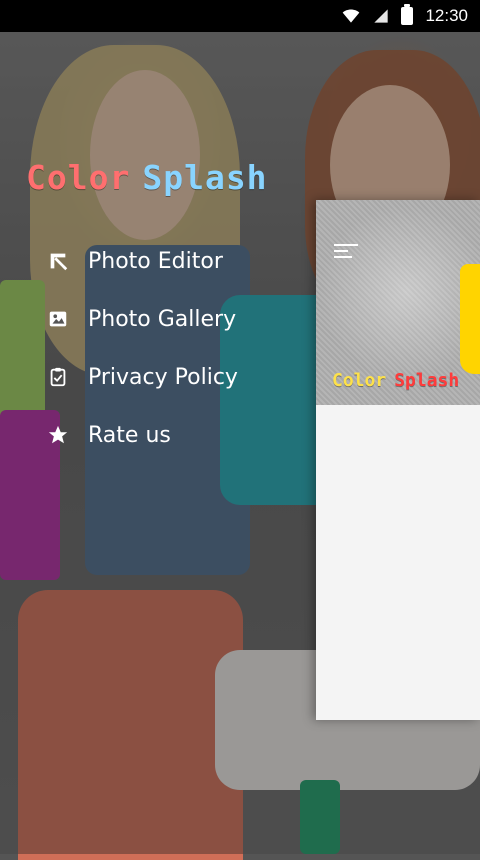  Describe the element at coordinates (58, 435) in the screenshot. I see `star-icon` at that location.